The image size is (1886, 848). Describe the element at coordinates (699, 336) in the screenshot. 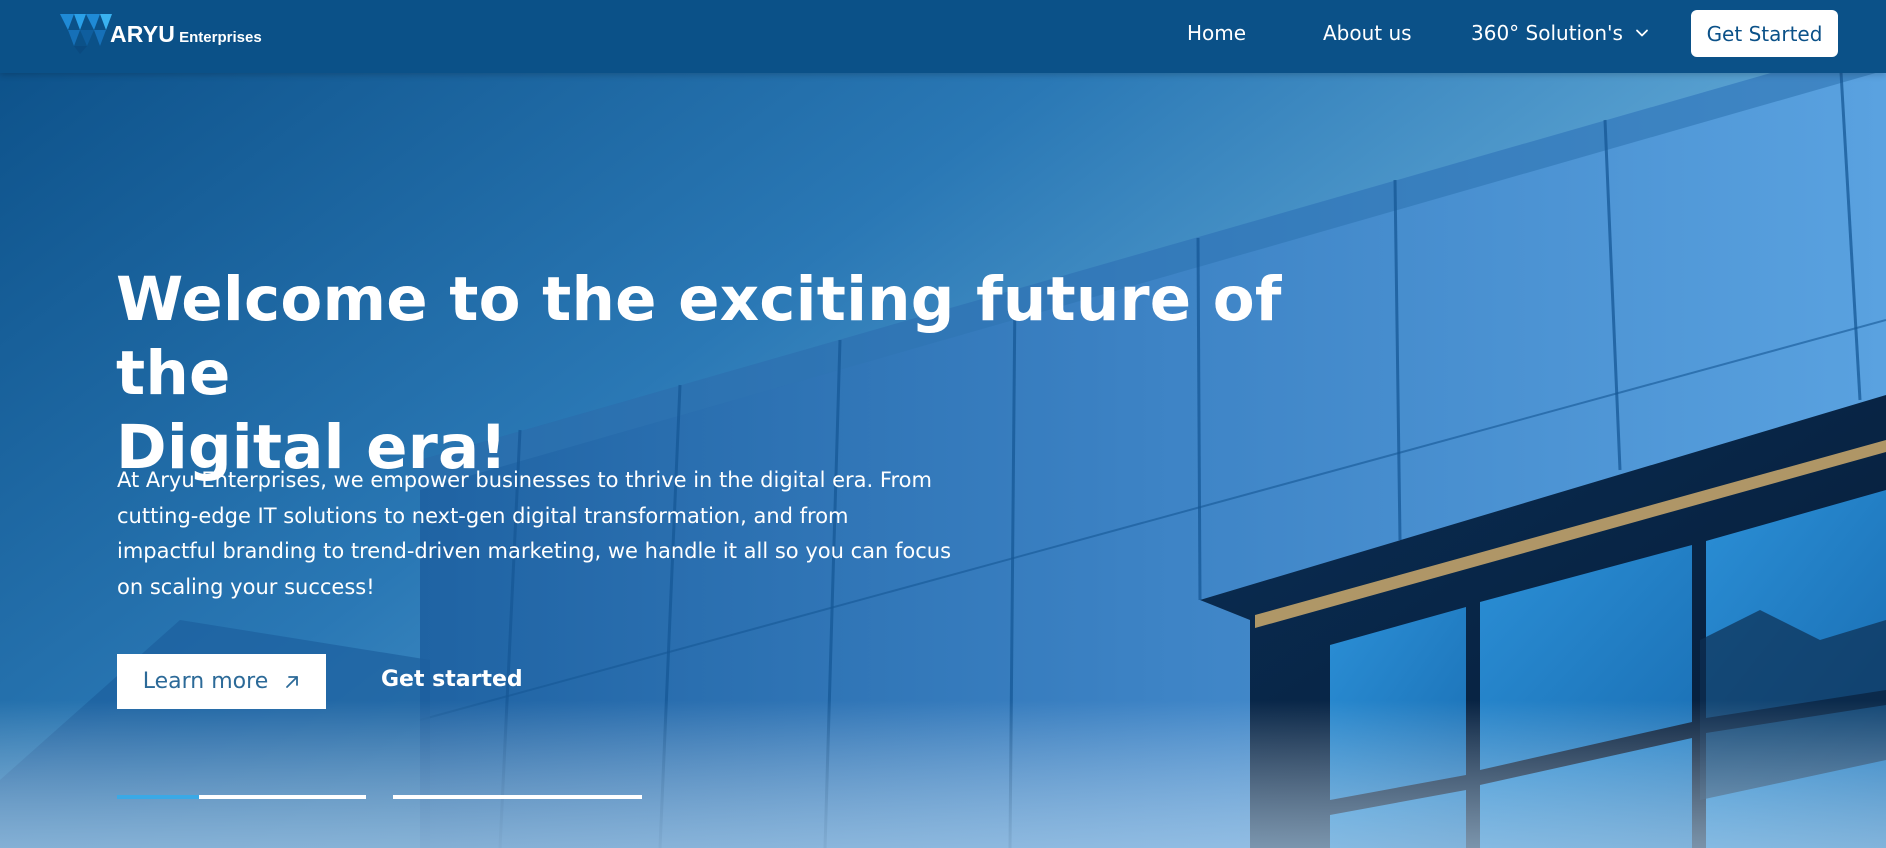

I see `hero-title-line-1: Welcome to the exciting future of the` at that location.